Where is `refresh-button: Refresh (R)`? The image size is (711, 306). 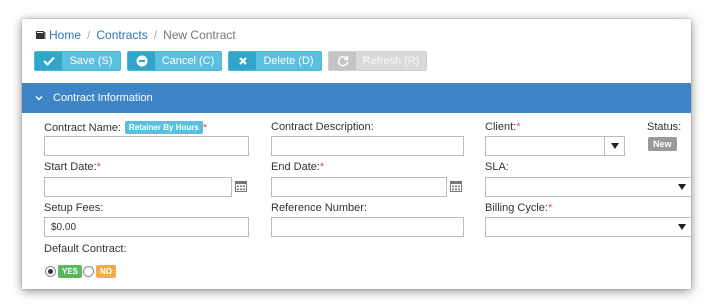 refresh-button: Refresh (R) is located at coordinates (377, 61).